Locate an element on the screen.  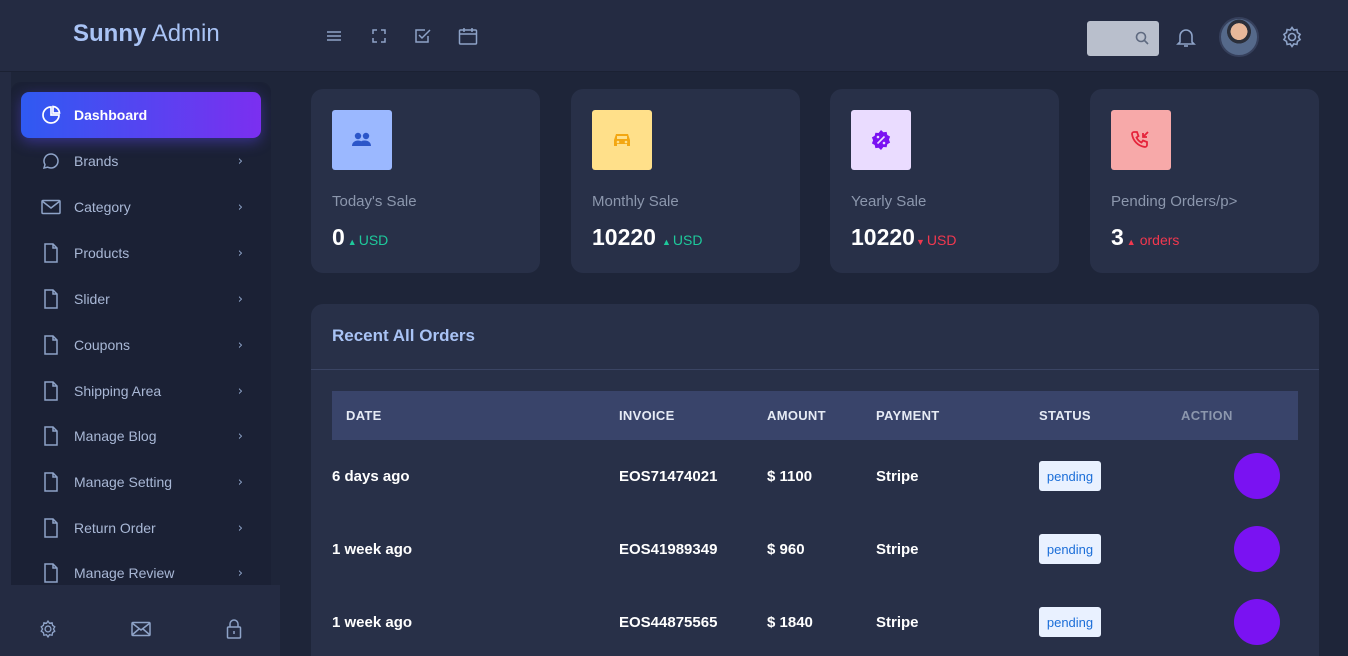
gear-icon is located at coordinates (1292, 37).